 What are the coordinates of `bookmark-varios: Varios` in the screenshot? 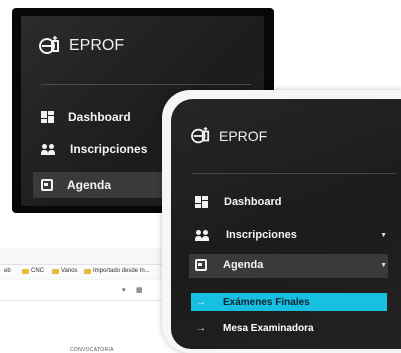 It's located at (65, 271).